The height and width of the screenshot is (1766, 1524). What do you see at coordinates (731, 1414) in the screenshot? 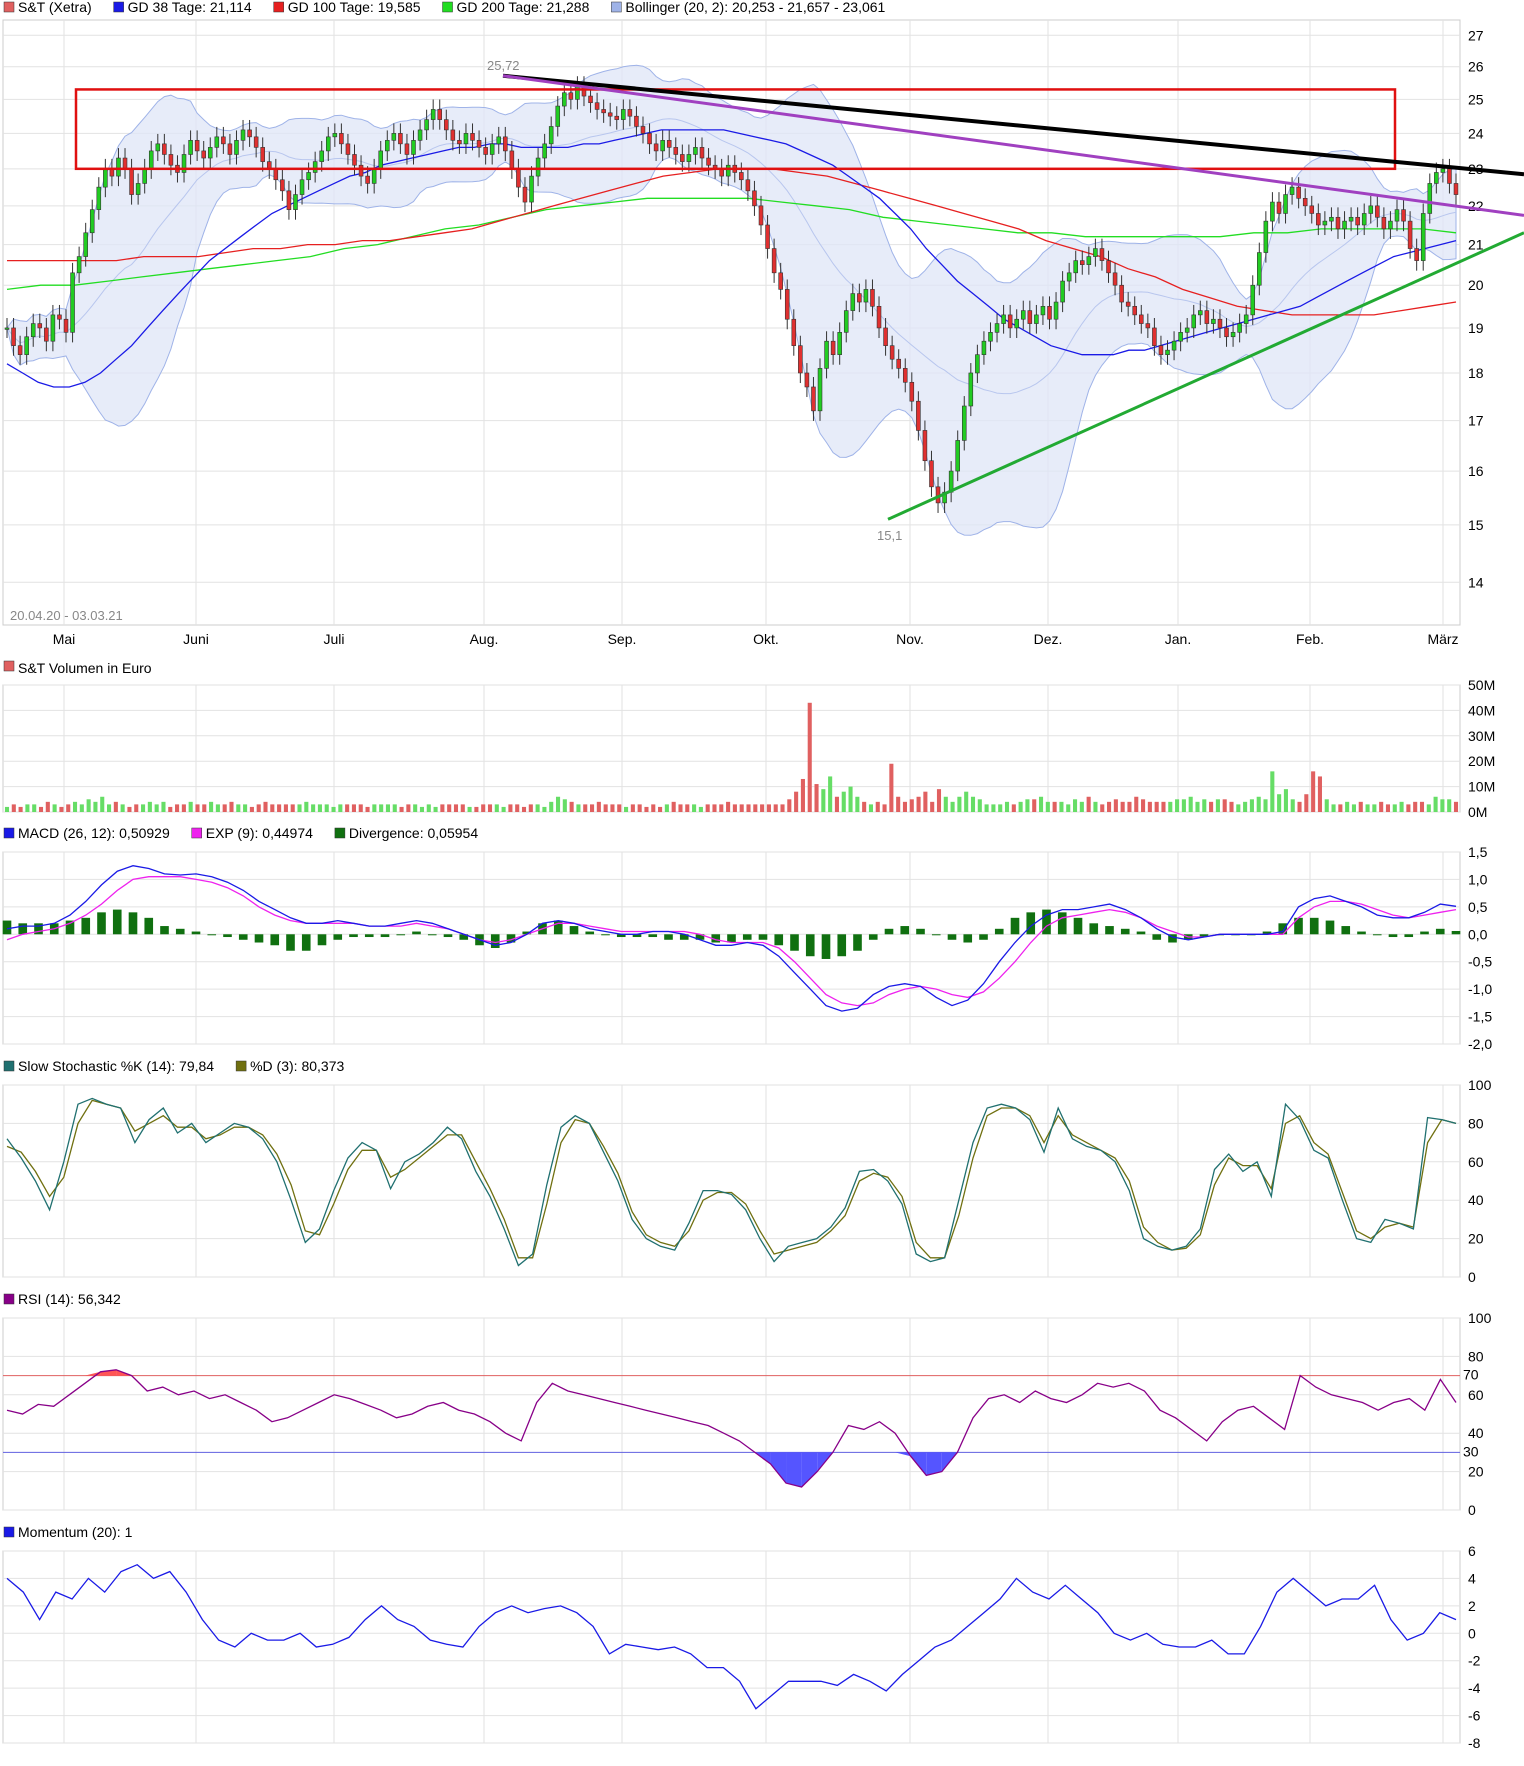
I see `rsi-frame` at bounding box center [731, 1414].